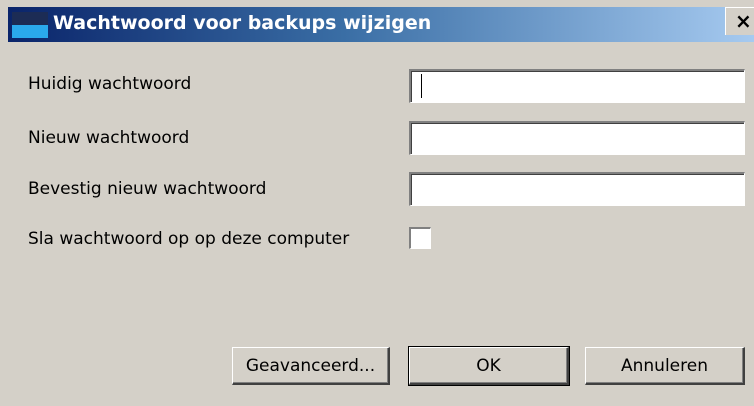  What do you see at coordinates (577, 138) in the screenshot?
I see `new-password-field` at bounding box center [577, 138].